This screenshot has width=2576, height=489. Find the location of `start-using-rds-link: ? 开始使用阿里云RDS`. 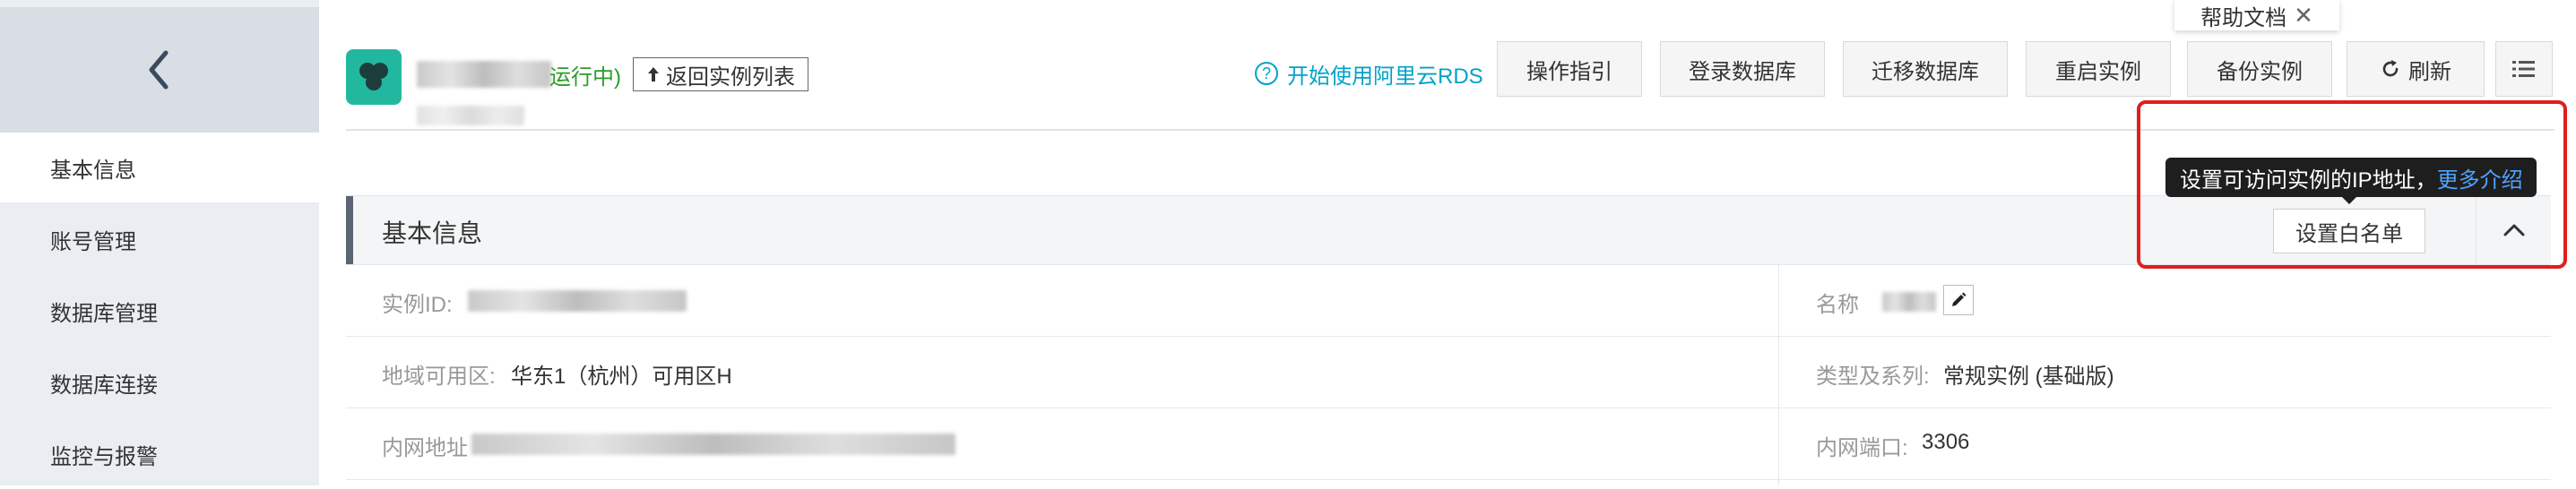

start-using-rds-link: ? 开始使用阿里云RDS is located at coordinates (1369, 73).